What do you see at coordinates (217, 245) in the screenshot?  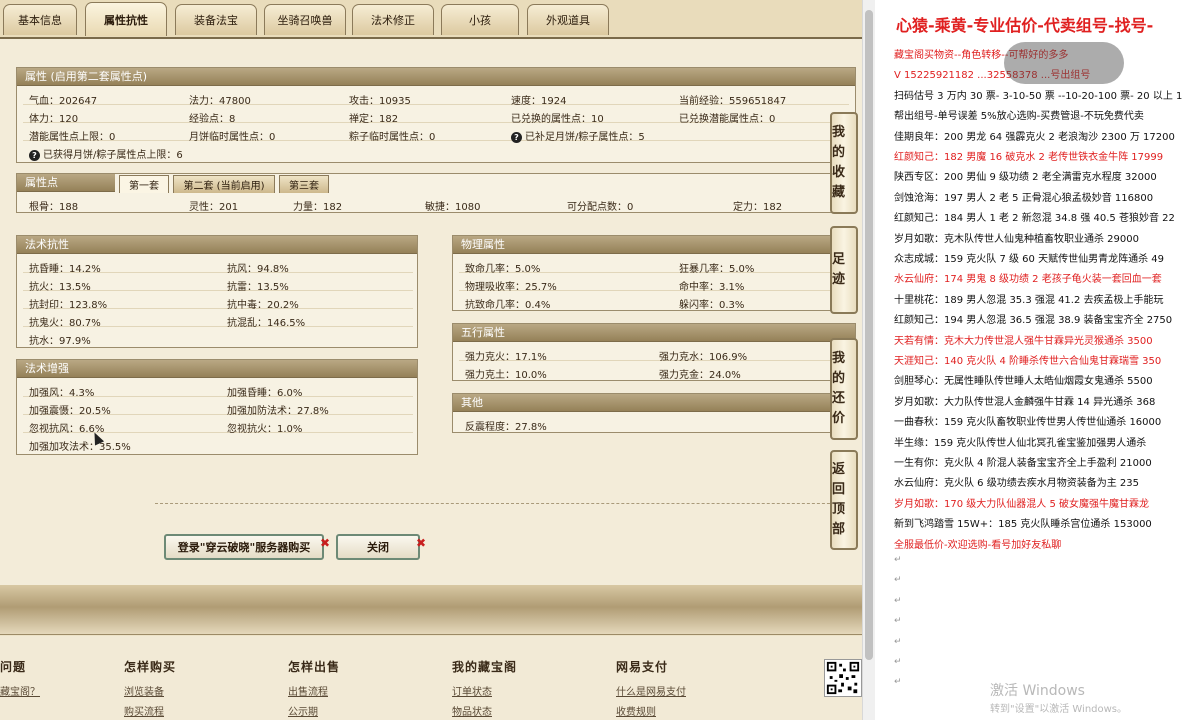 I see `spell-resist-header: 法术抗性` at bounding box center [217, 245].